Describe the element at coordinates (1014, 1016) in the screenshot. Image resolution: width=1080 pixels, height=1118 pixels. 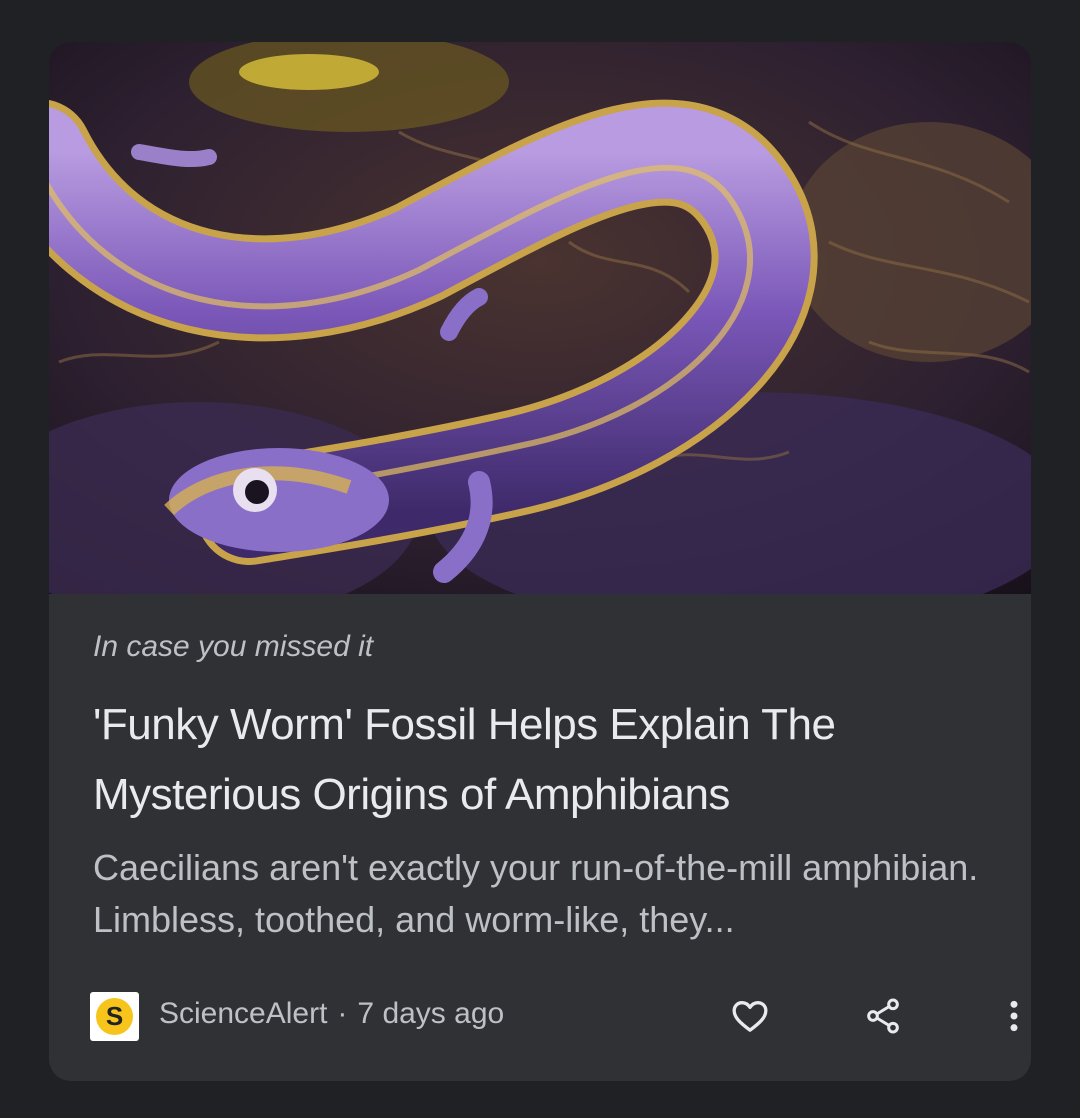
I see `more-vertical-icon` at that location.